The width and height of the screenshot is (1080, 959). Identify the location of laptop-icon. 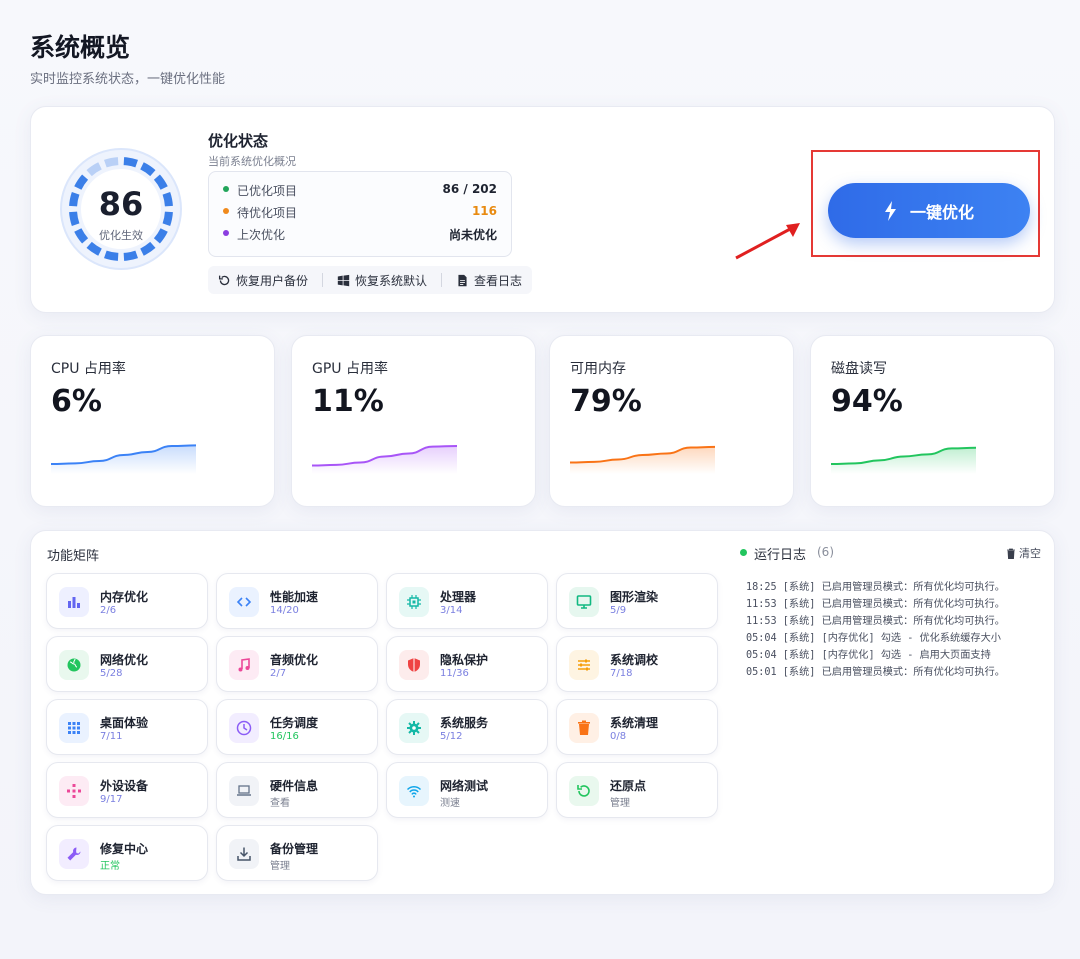
(244, 791).